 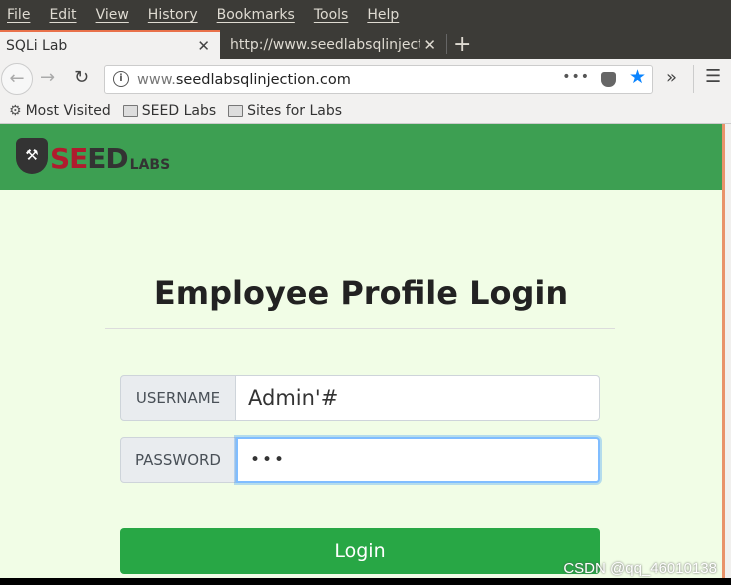 I want to click on site-header: ⚒ SEED LABS, so click(x=361, y=157).